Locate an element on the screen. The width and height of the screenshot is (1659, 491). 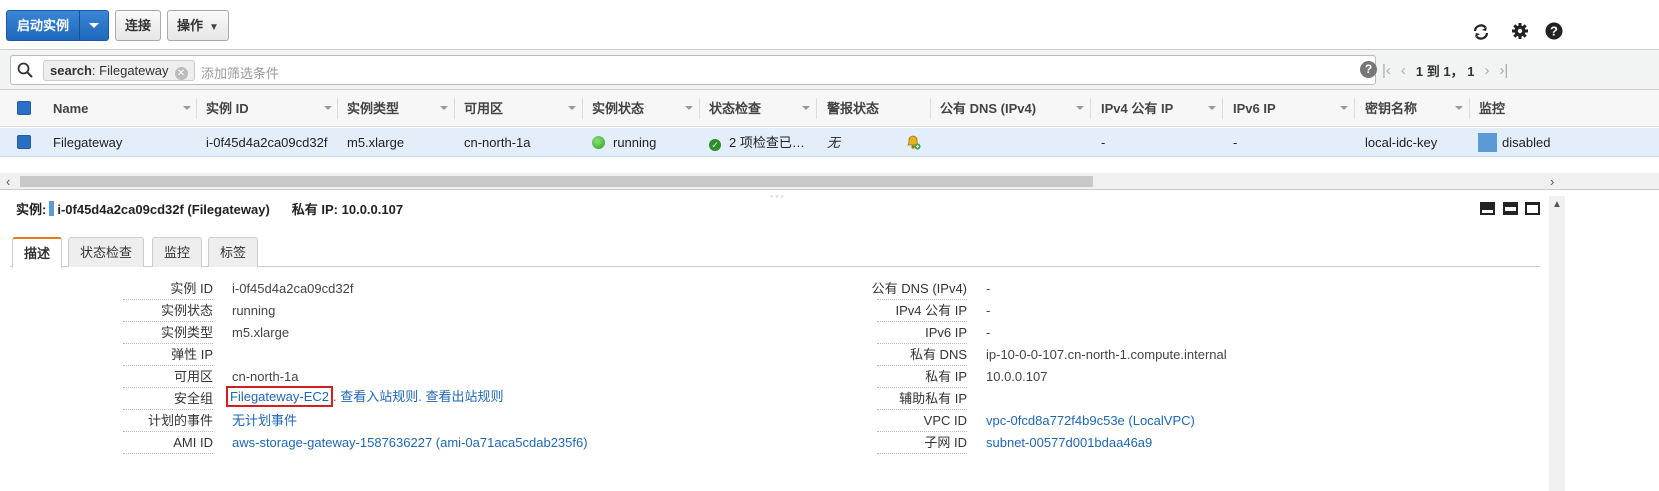
field-value-private-ip: 10.0.0.107 is located at coordinates (1017, 376).